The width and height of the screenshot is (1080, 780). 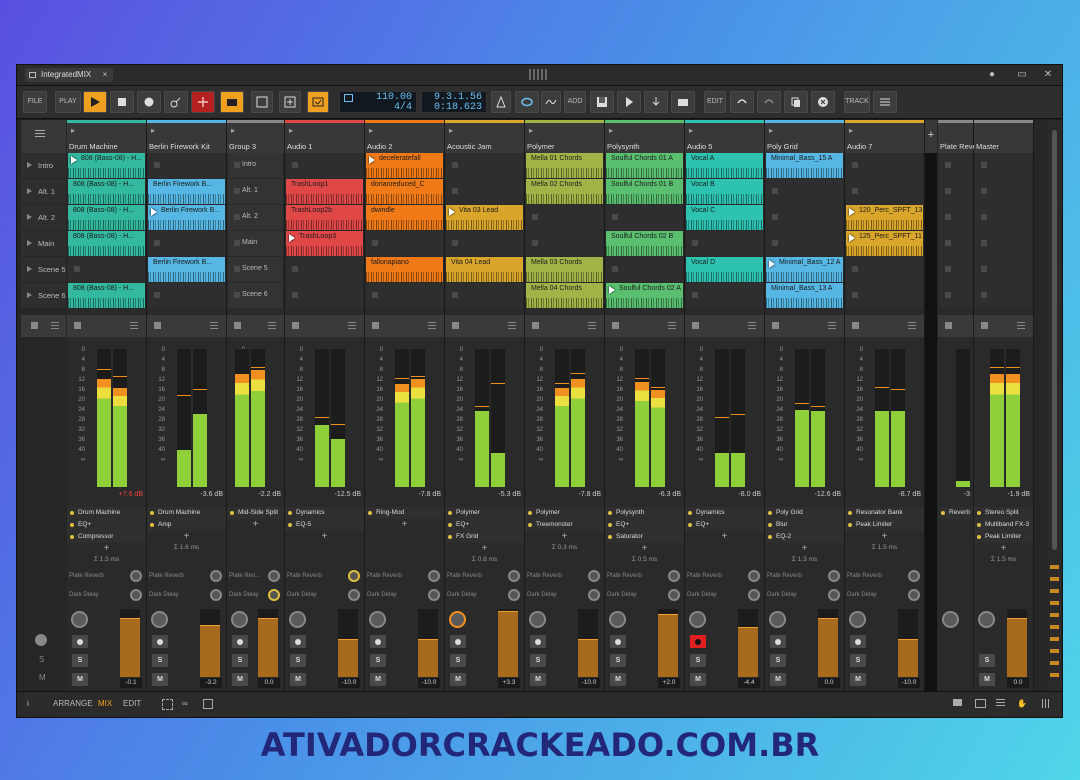 What do you see at coordinates (255, 191) in the screenshot?
I see `group-scene-slot: Alt. 1` at bounding box center [255, 191].